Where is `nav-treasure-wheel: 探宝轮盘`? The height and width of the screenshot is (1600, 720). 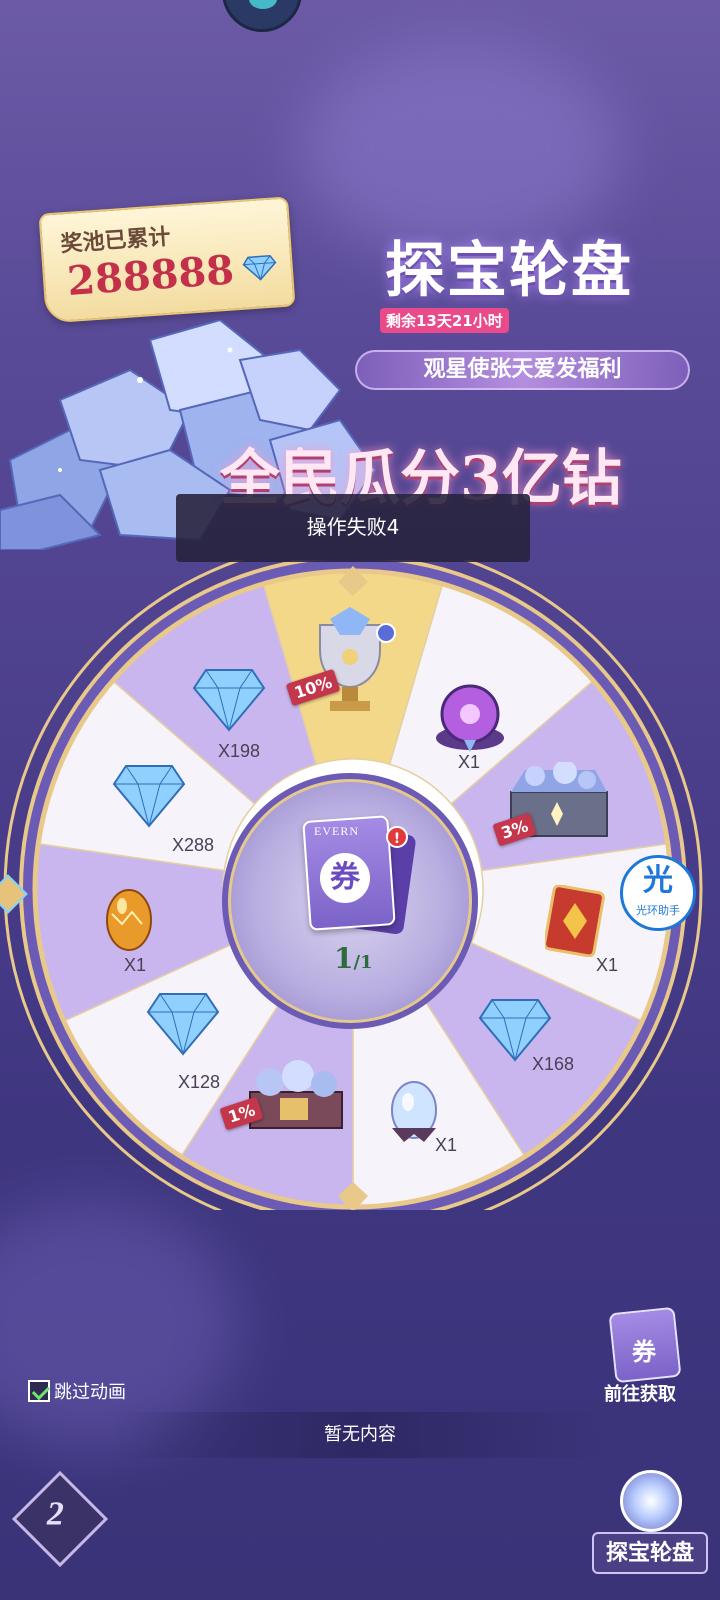 nav-treasure-wheel: 探宝轮盘 is located at coordinates (650, 1532).